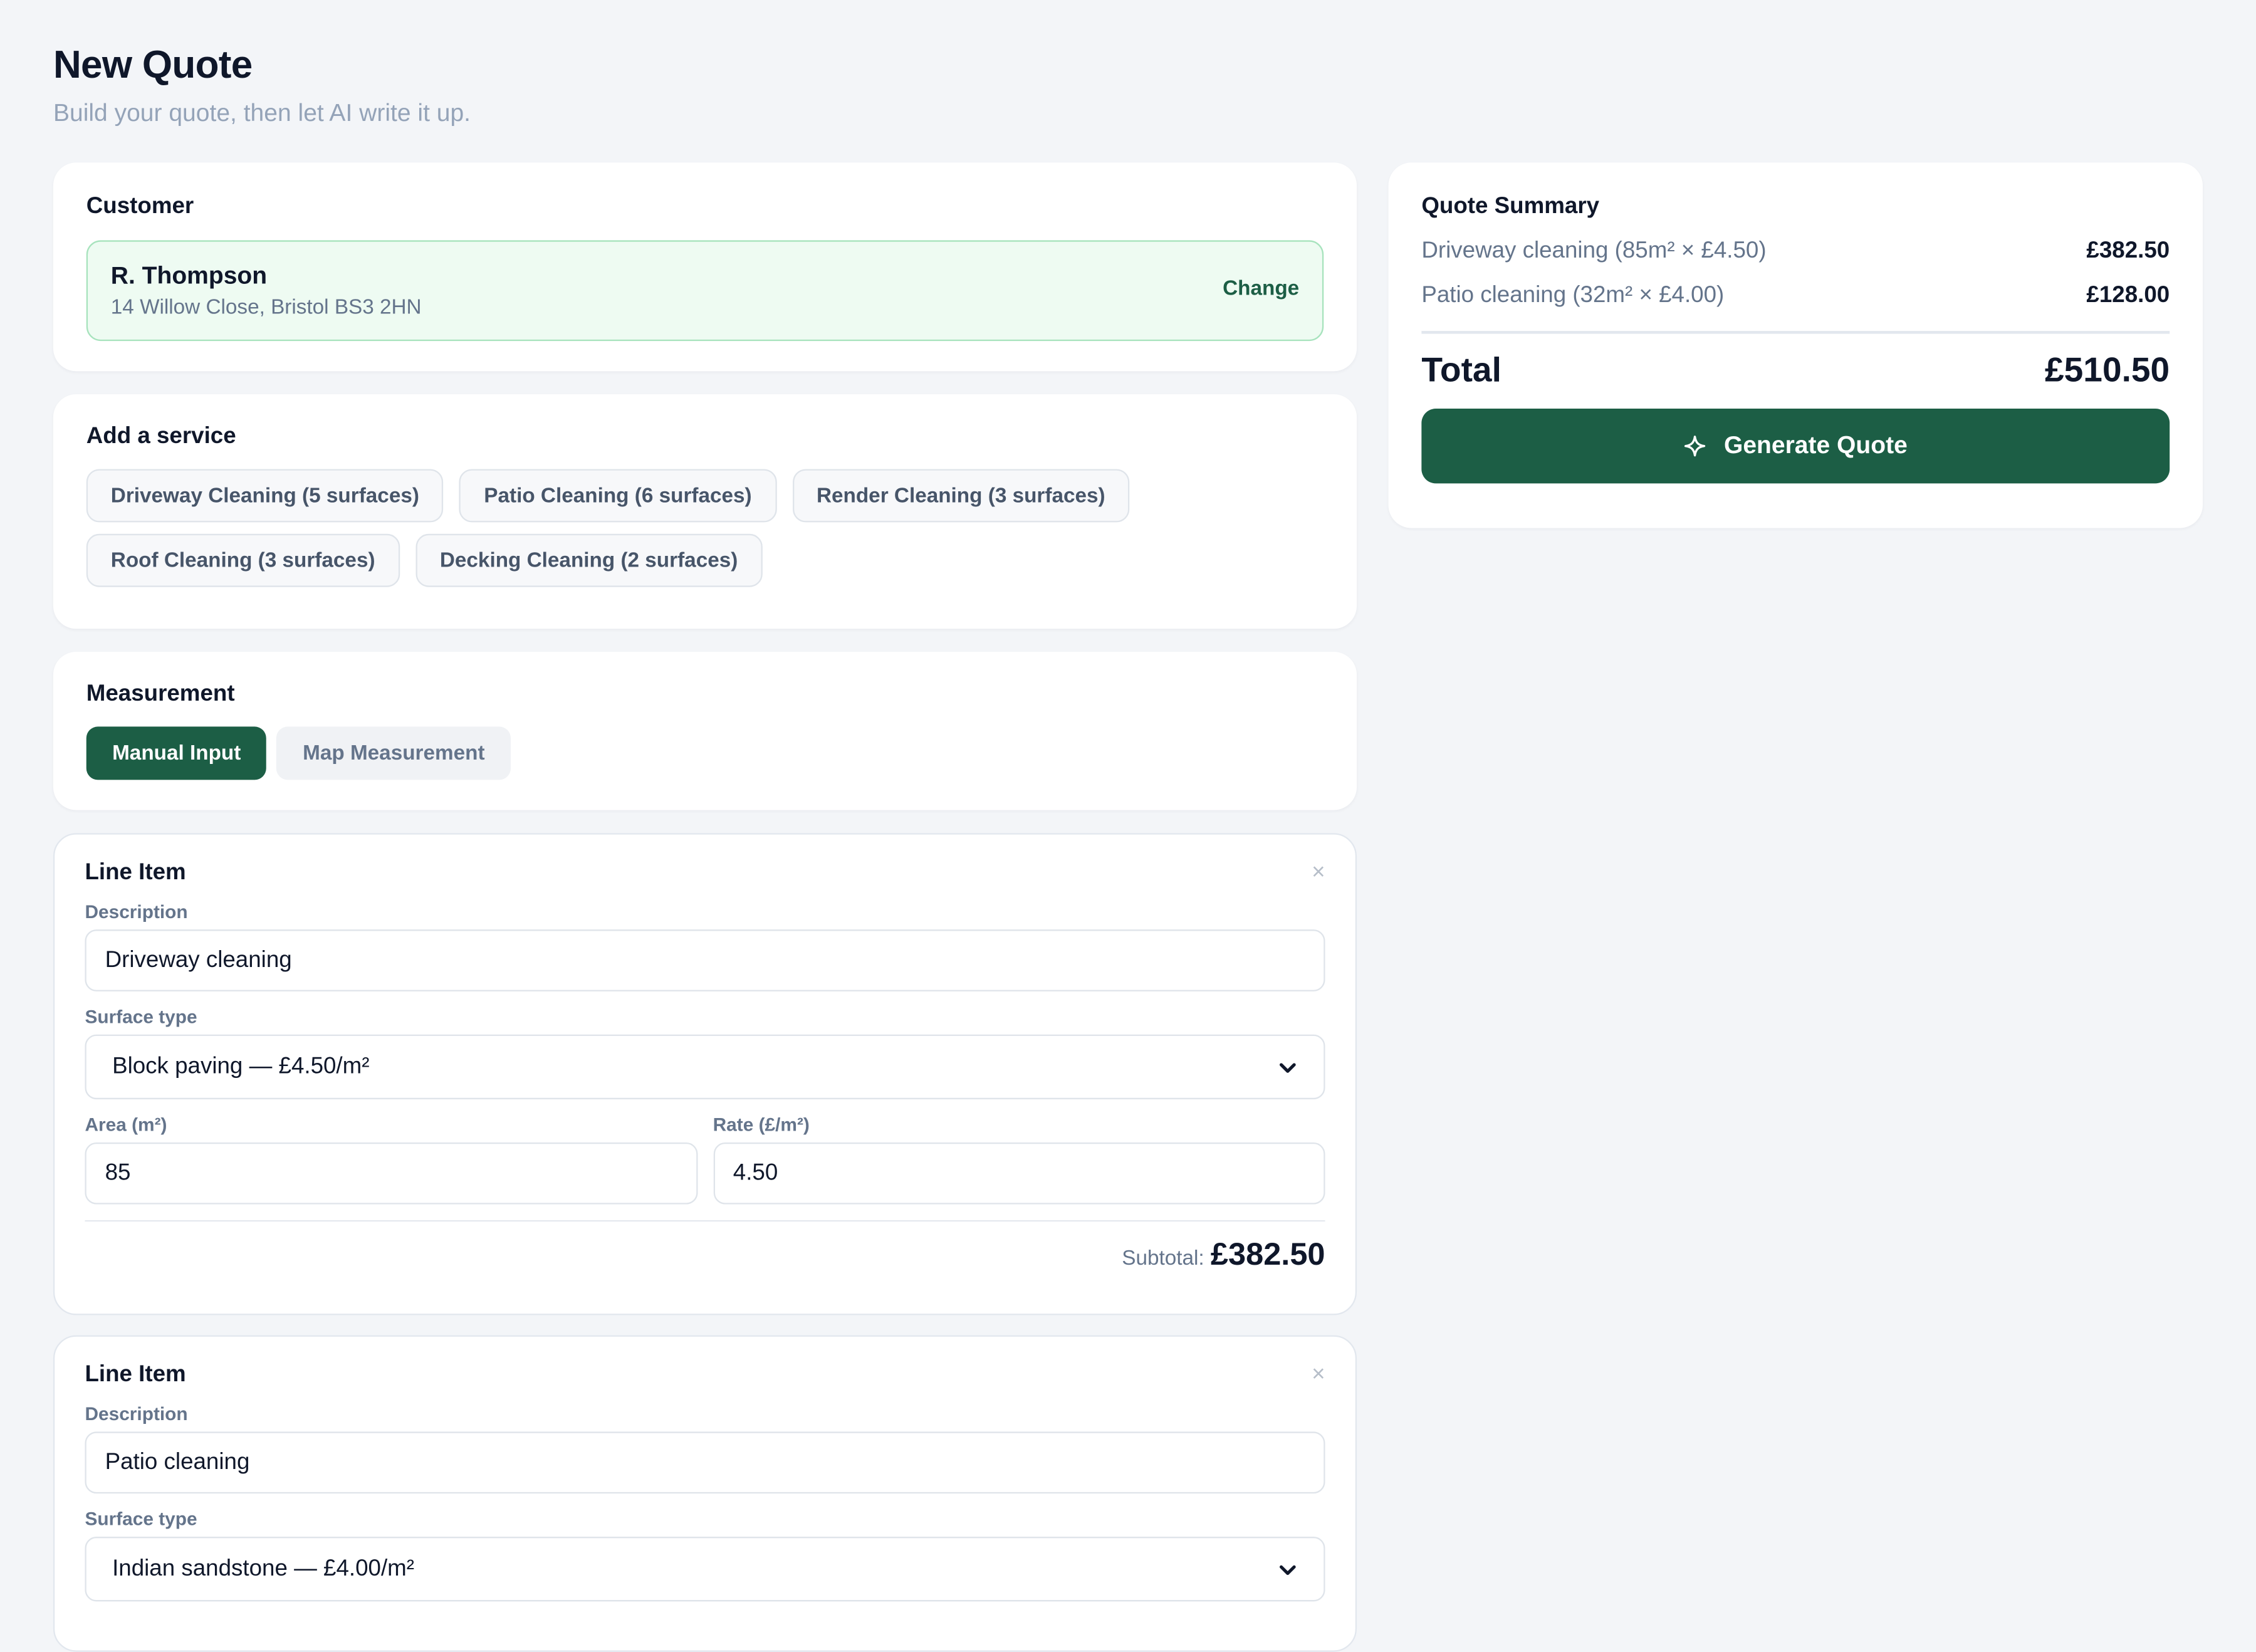 The image size is (2256, 1652). I want to click on measurement-heading: Measurement, so click(160, 694).